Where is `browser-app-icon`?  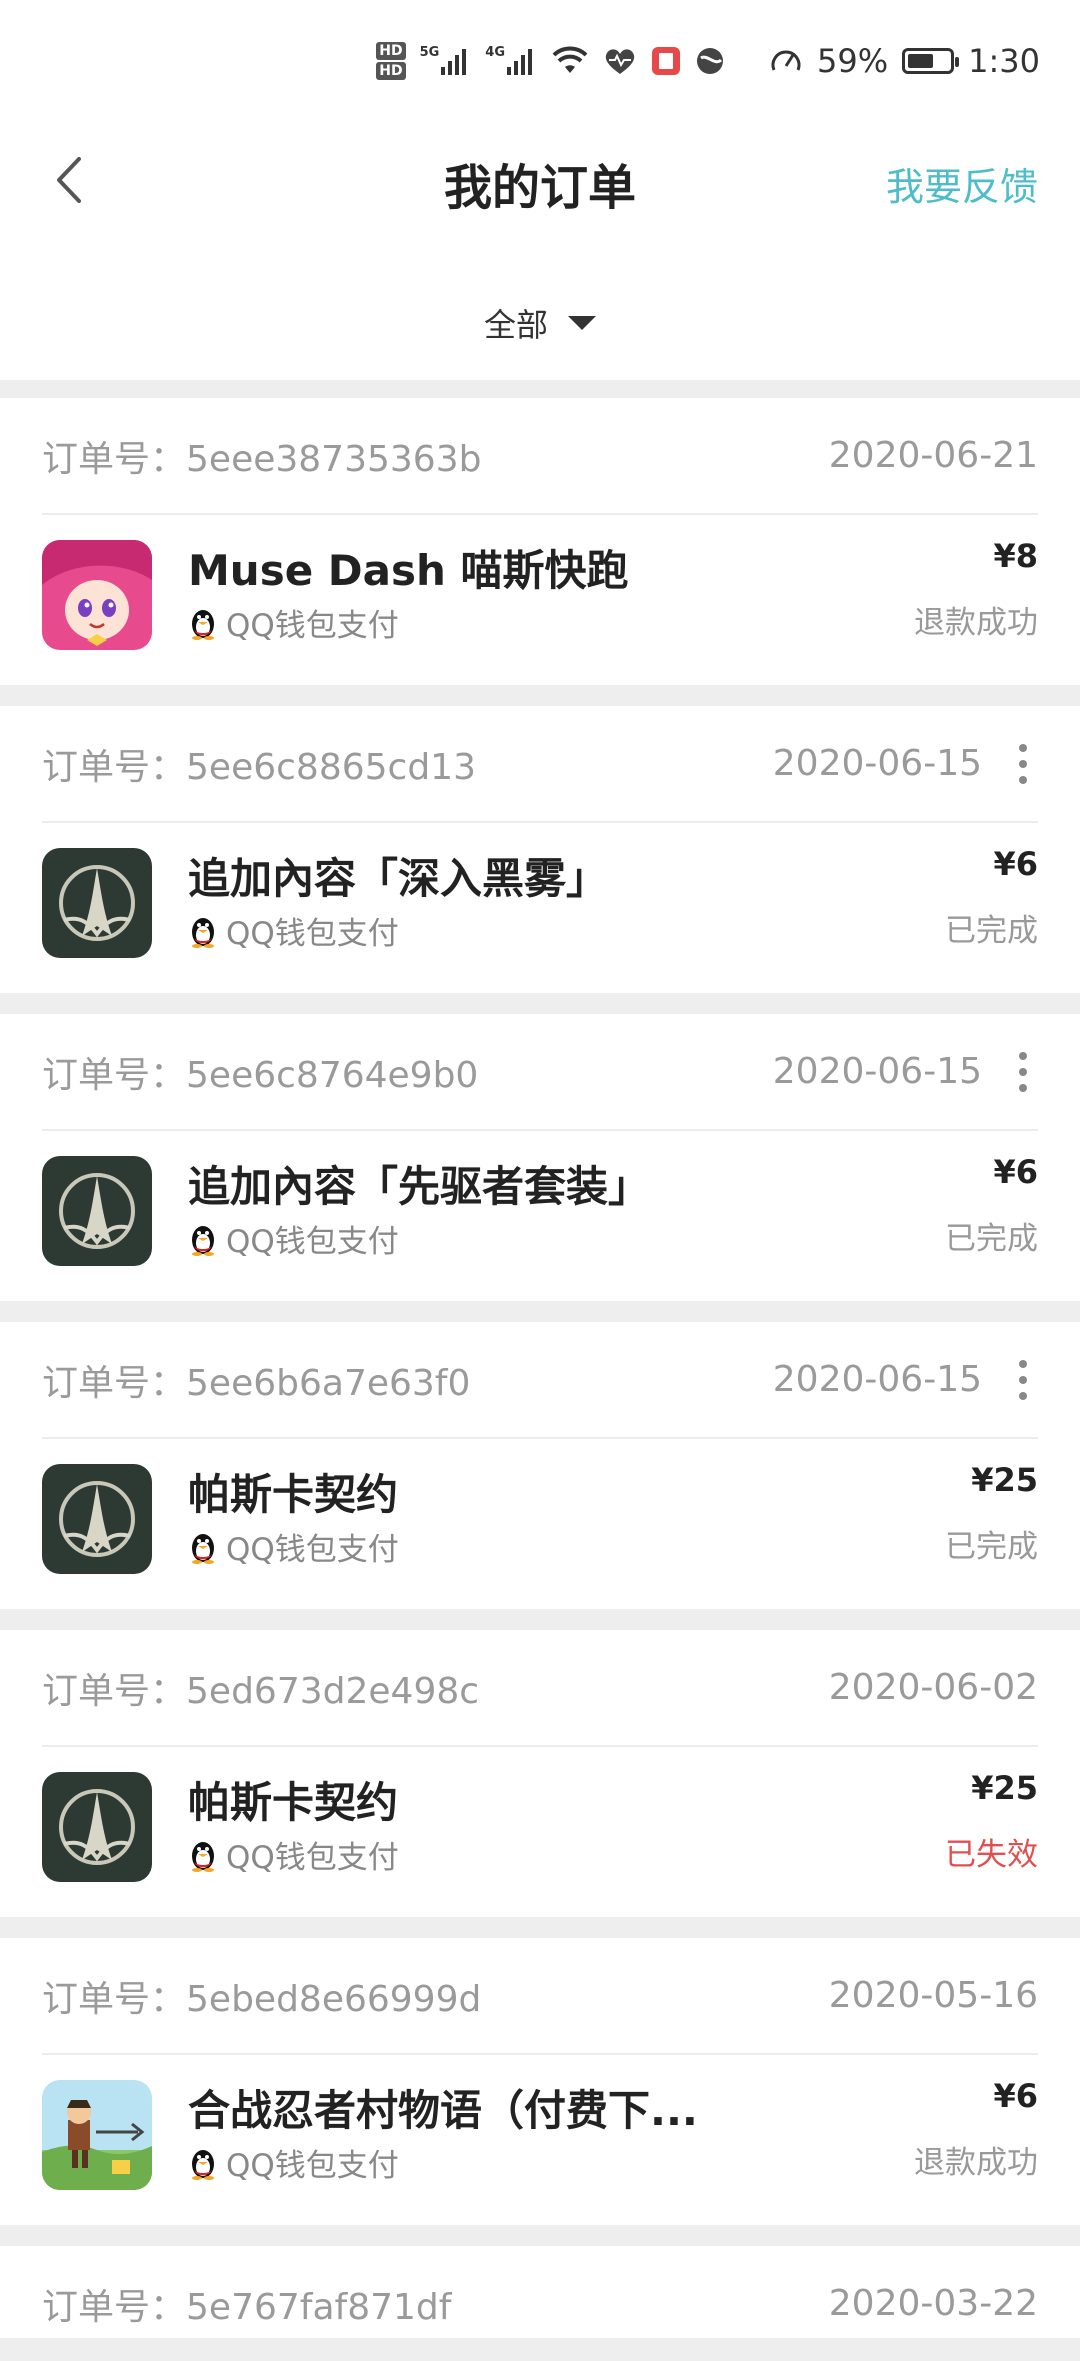 browser-app-icon is located at coordinates (710, 61).